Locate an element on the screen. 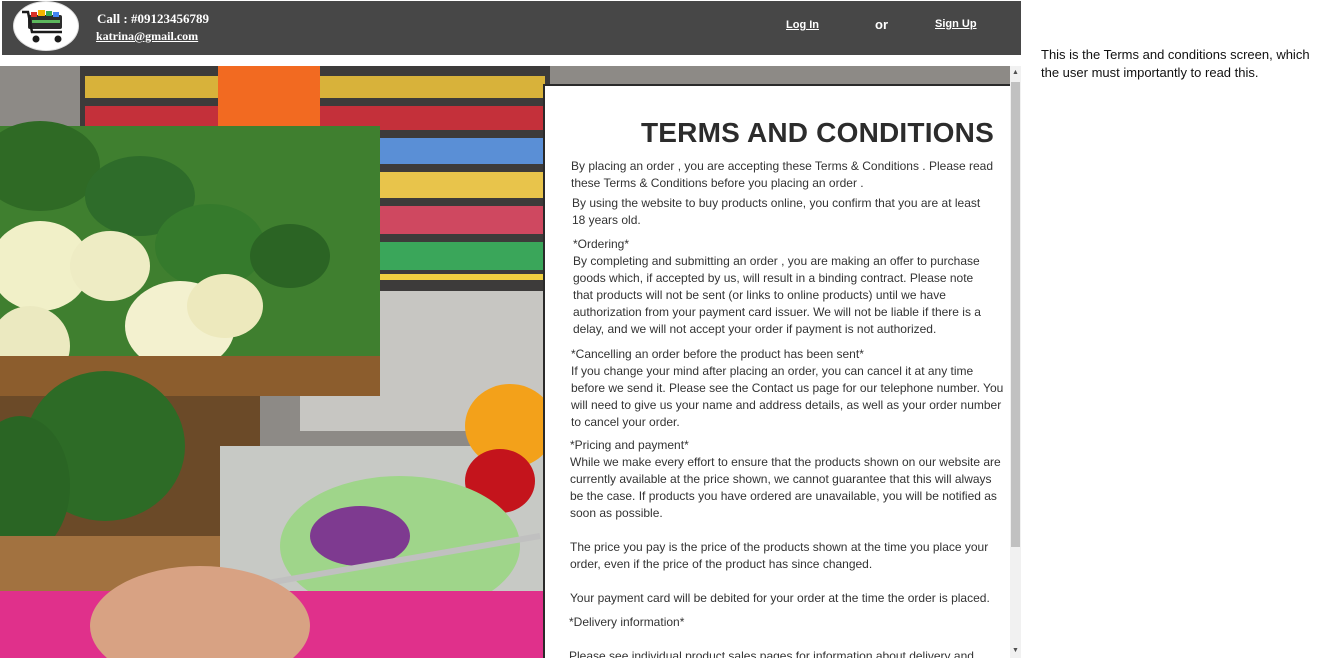 The image size is (1318, 658). contact-phone: Call : #09123456789 is located at coordinates (153, 18).